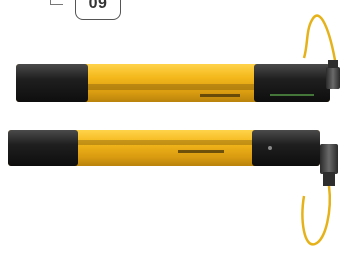  I want to click on light-curtain-top, so click(173, 83).